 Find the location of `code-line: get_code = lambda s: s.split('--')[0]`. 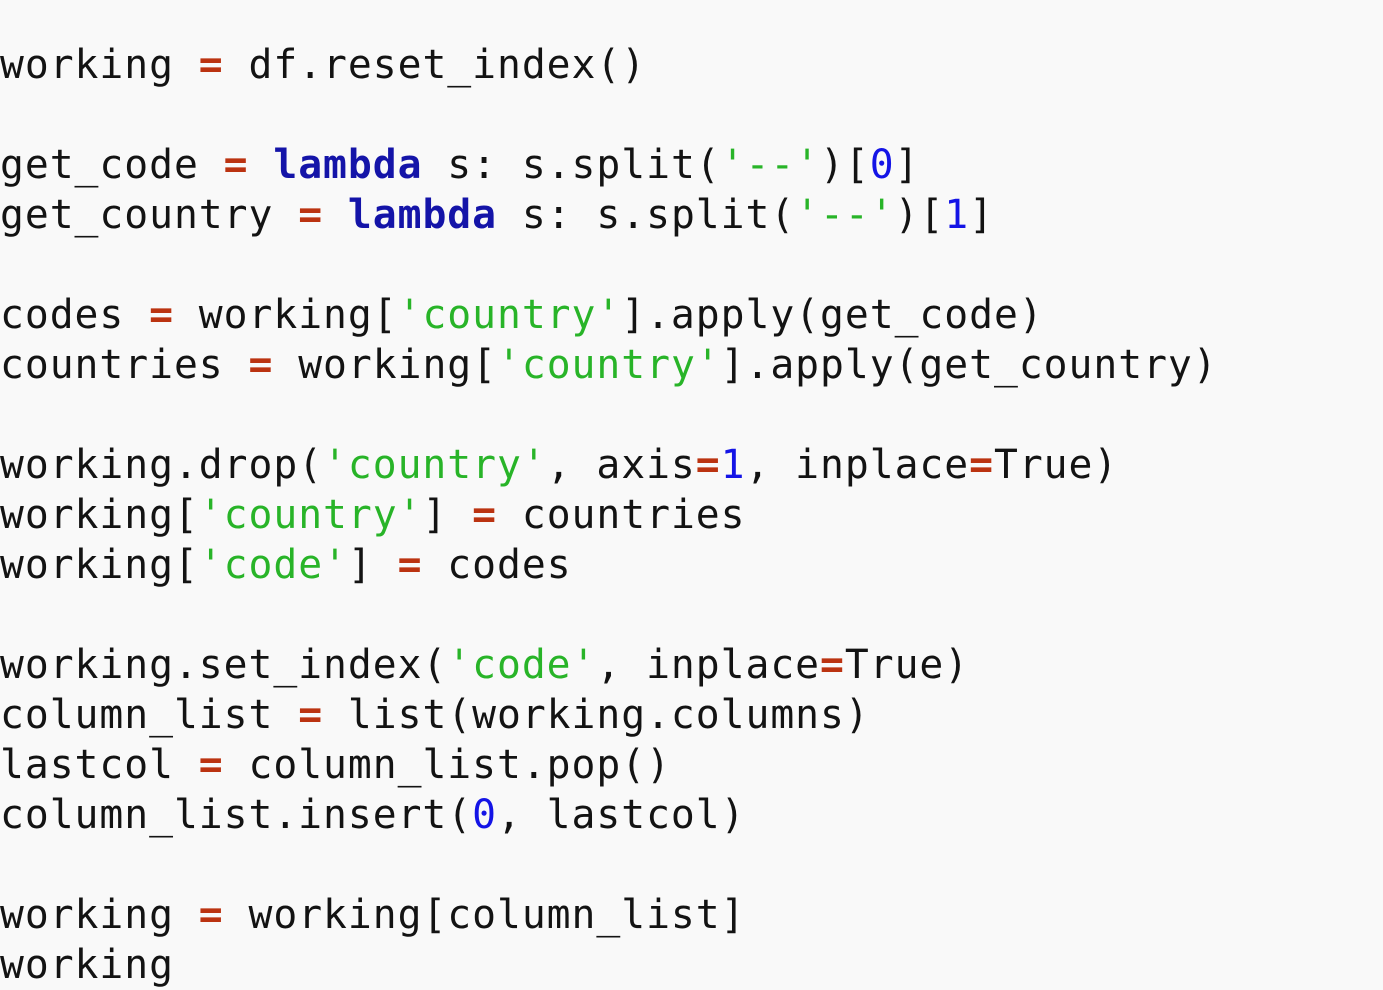

code-line: get_code = lambda s: s.split('--')[0] is located at coordinates (691, 165).